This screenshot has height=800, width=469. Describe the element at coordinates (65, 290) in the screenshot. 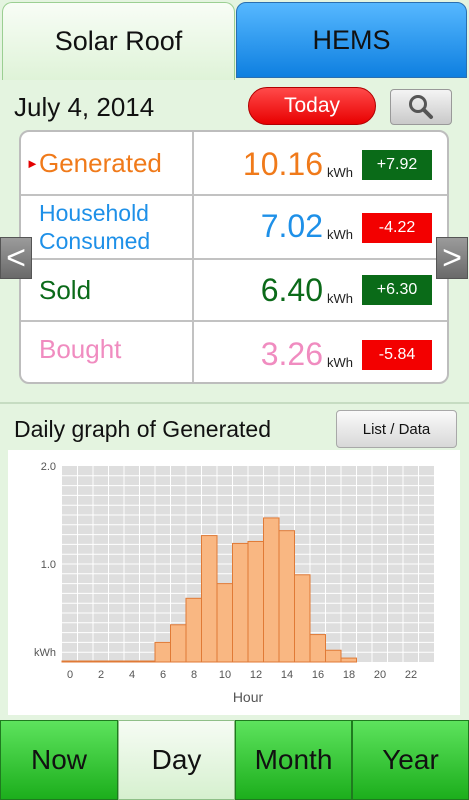

I see `summary-label: Sold` at that location.